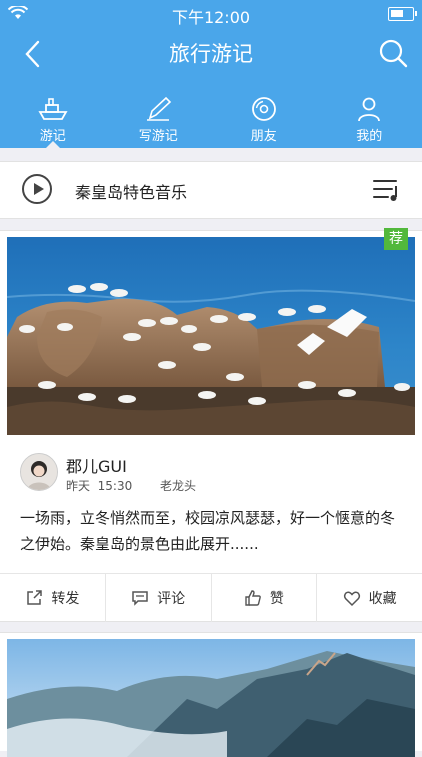  Describe the element at coordinates (131, 191) in the screenshot. I see `music-title: 秦皇岛特色音乐` at that location.